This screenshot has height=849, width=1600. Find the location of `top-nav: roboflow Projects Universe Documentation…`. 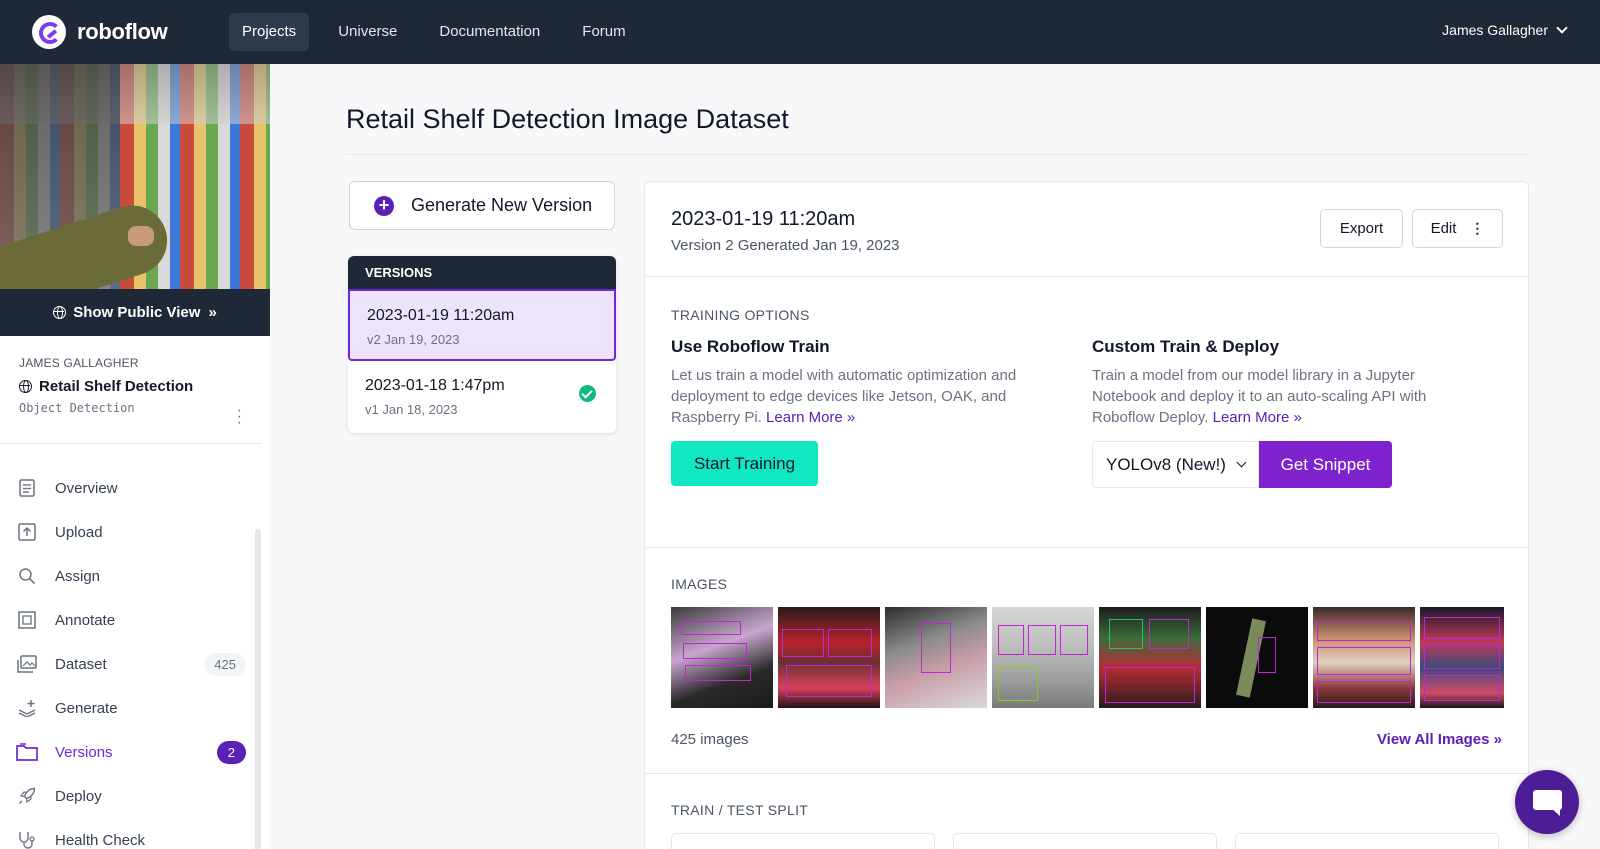

top-nav: roboflow Projects Universe Documentation… is located at coordinates (800, 32).